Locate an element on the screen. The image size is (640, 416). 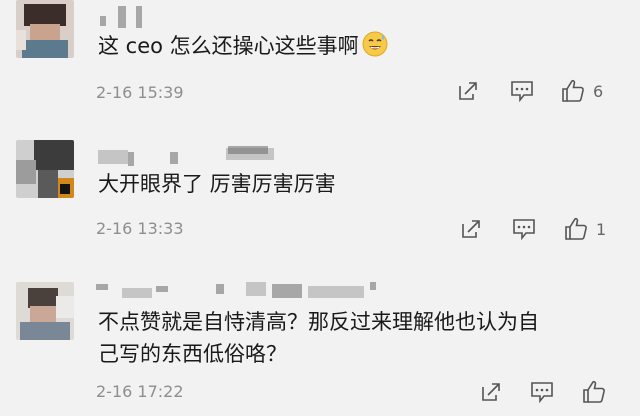
comment-text: 这 ceo 怎么还操心这些事啊 is located at coordinates (358, 48).